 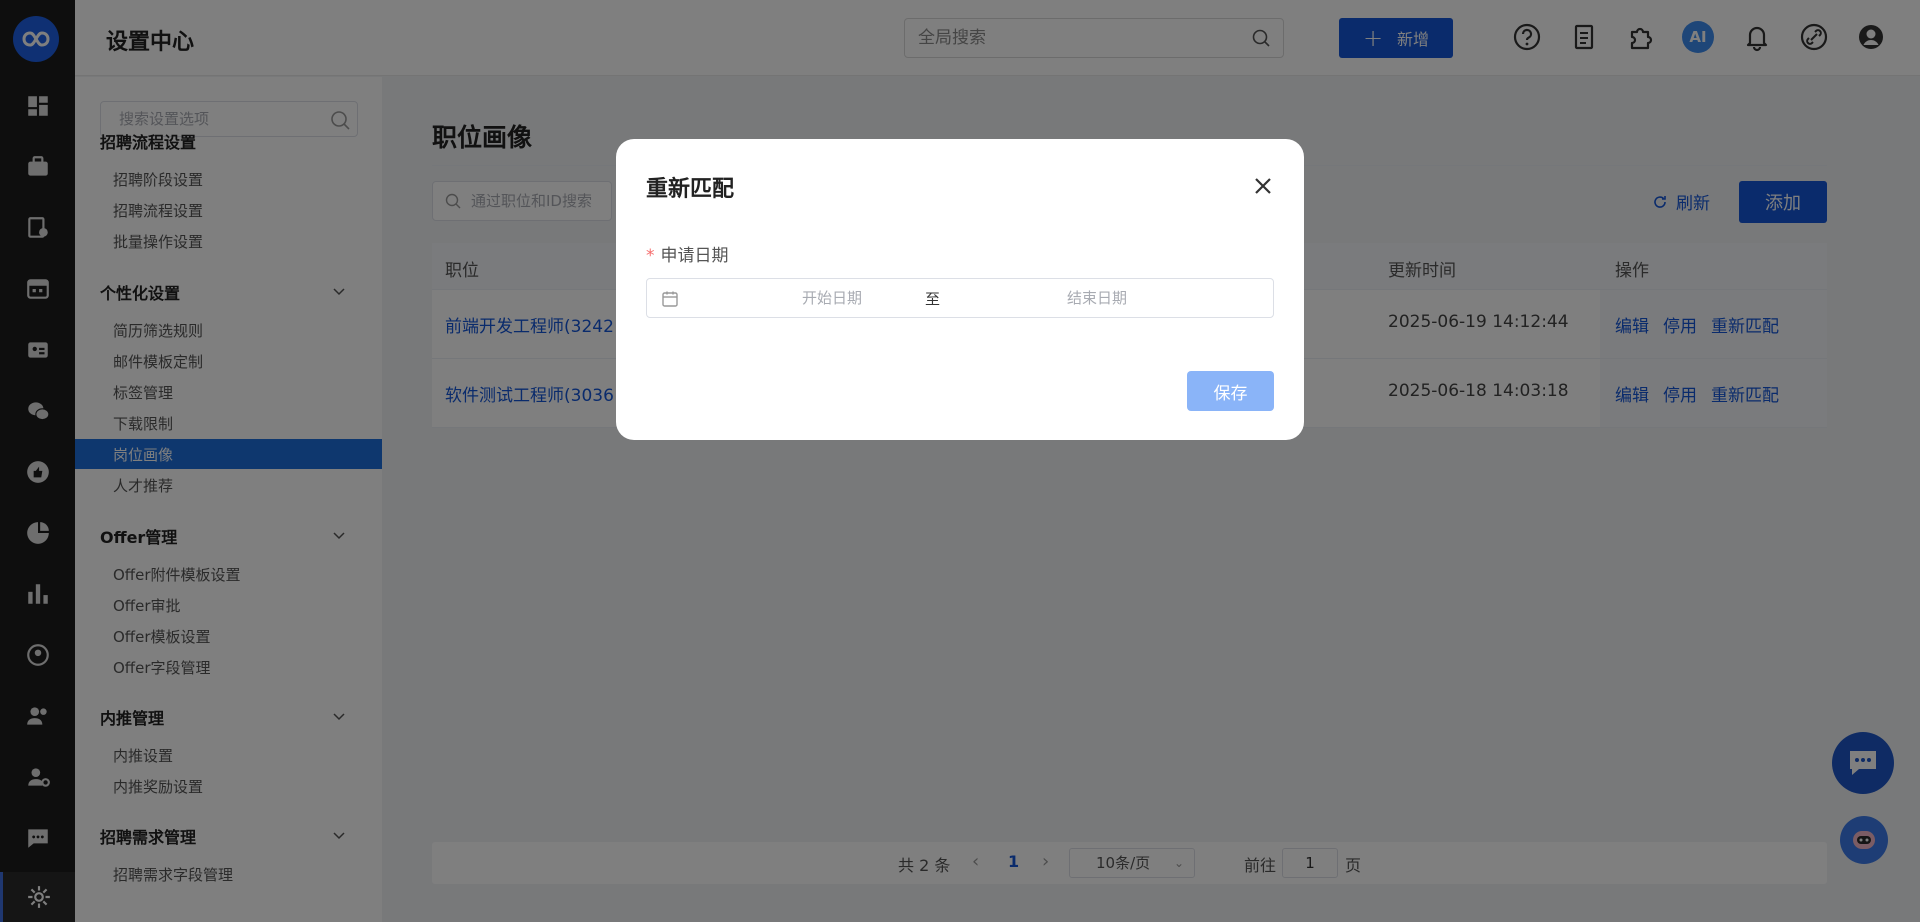 What do you see at coordinates (650, 256) in the screenshot?
I see `required-mark: *` at bounding box center [650, 256].